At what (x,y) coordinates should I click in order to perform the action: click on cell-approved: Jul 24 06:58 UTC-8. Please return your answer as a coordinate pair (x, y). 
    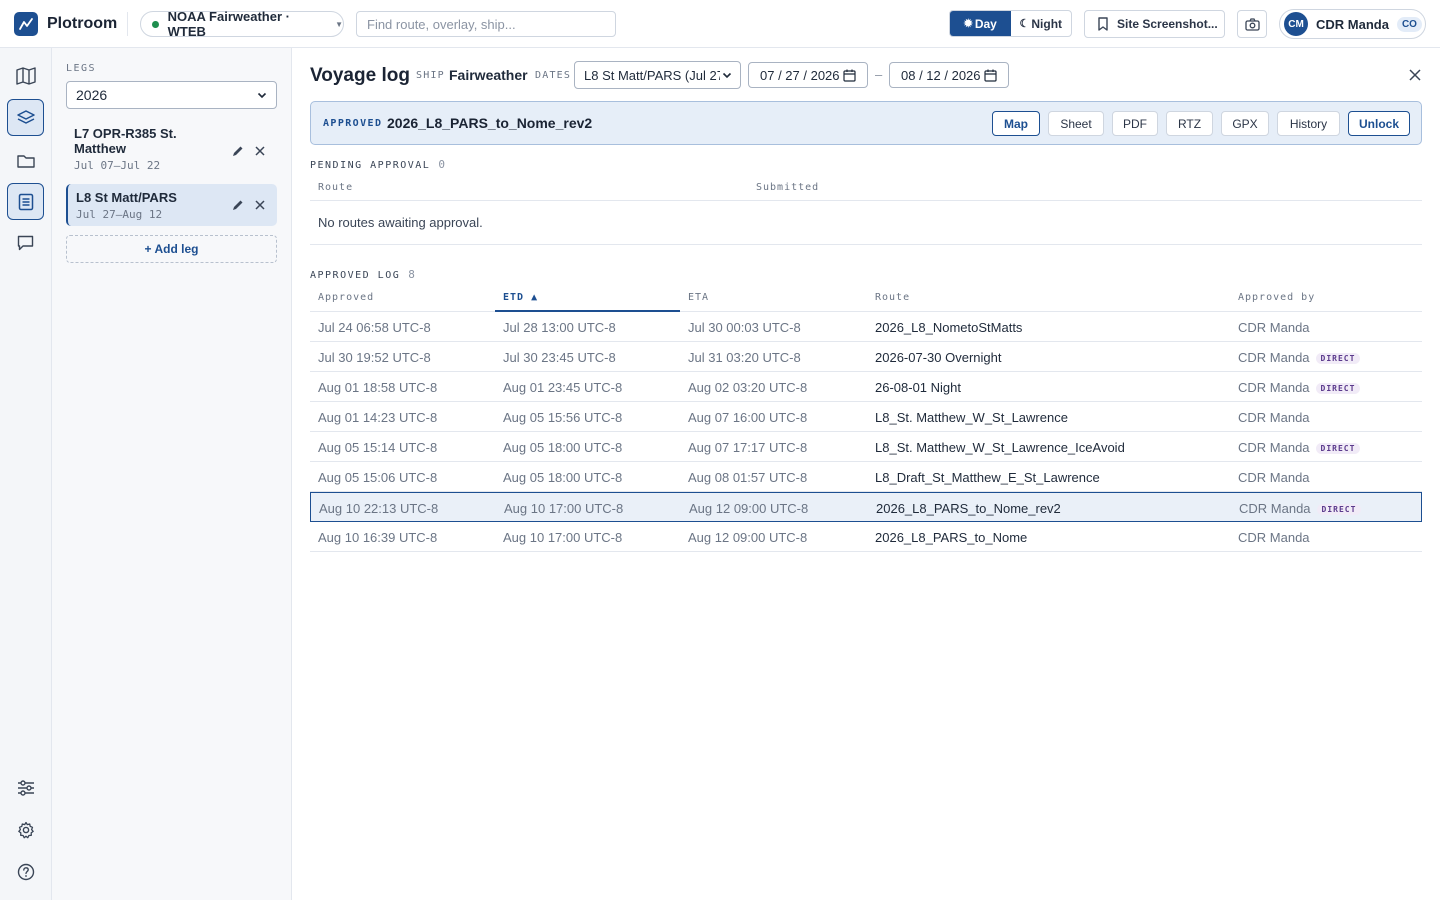
    Looking at the image, I should click on (374, 327).